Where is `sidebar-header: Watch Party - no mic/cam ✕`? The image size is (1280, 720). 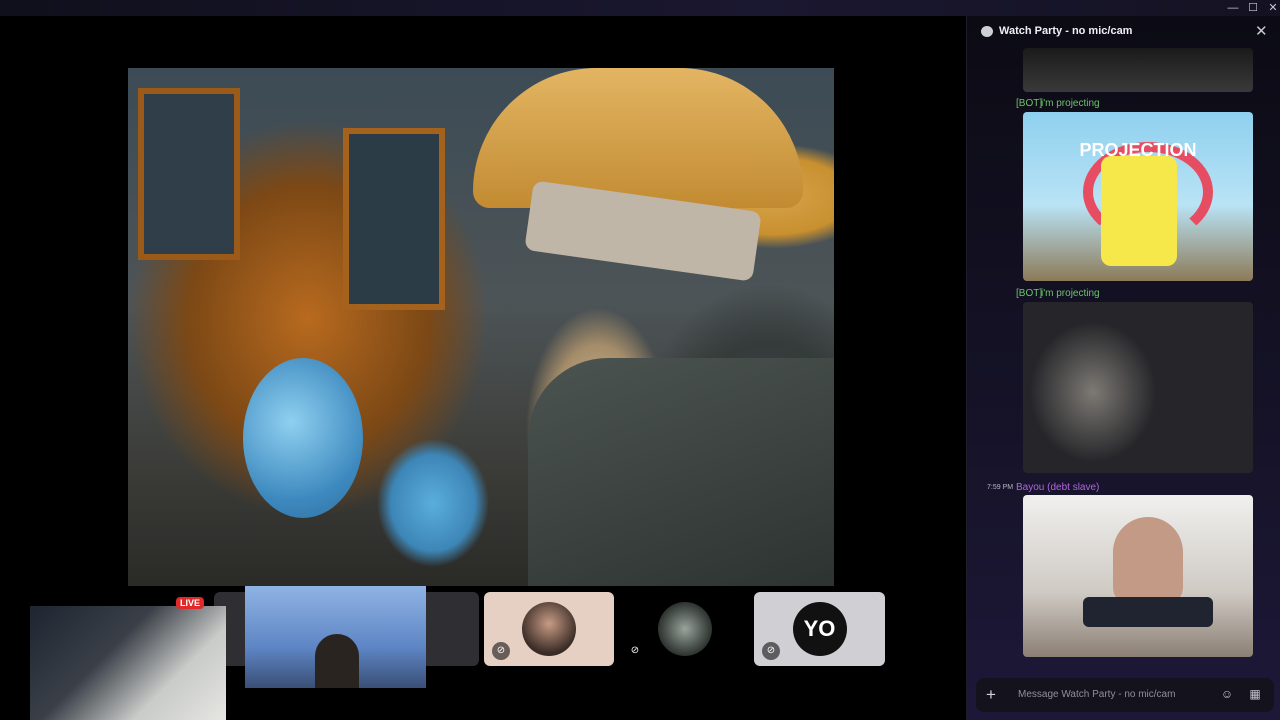
sidebar-header: Watch Party - no mic/cam ✕ is located at coordinates (1123, 32).